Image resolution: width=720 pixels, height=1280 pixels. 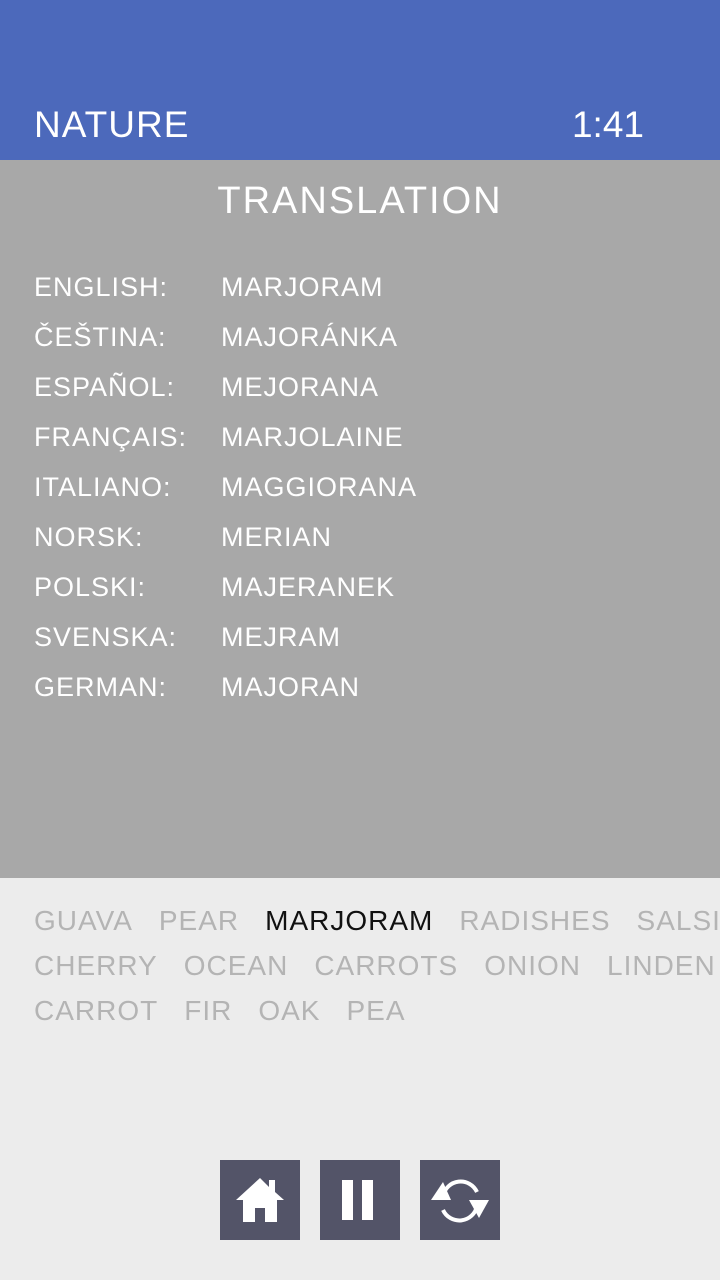 I want to click on translation-row: ITALIANO: MAGGIORANA, so click(x=225, y=489).